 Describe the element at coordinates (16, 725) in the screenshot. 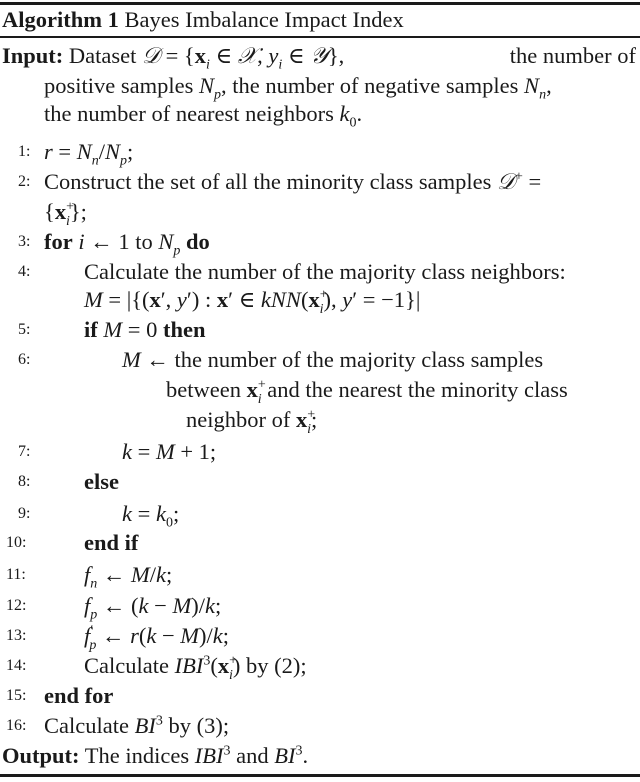

I see `step-number: 16:` at that location.